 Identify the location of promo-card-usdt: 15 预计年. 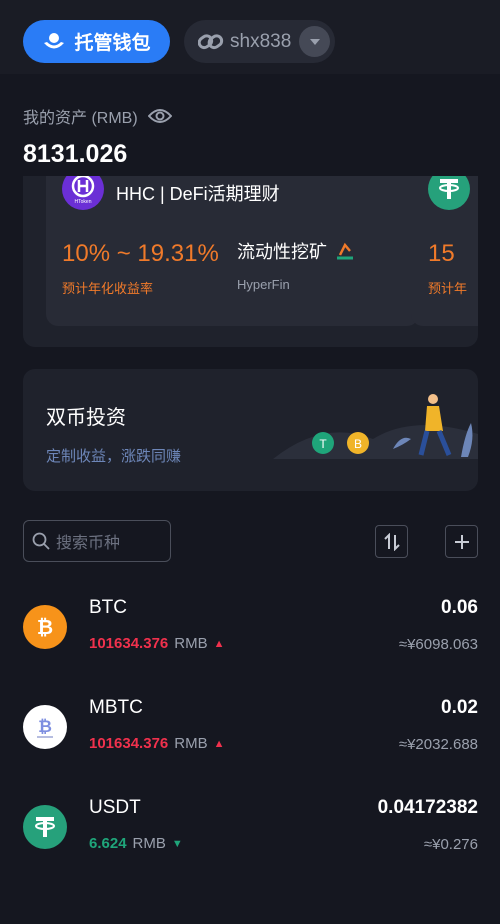
(444, 251).